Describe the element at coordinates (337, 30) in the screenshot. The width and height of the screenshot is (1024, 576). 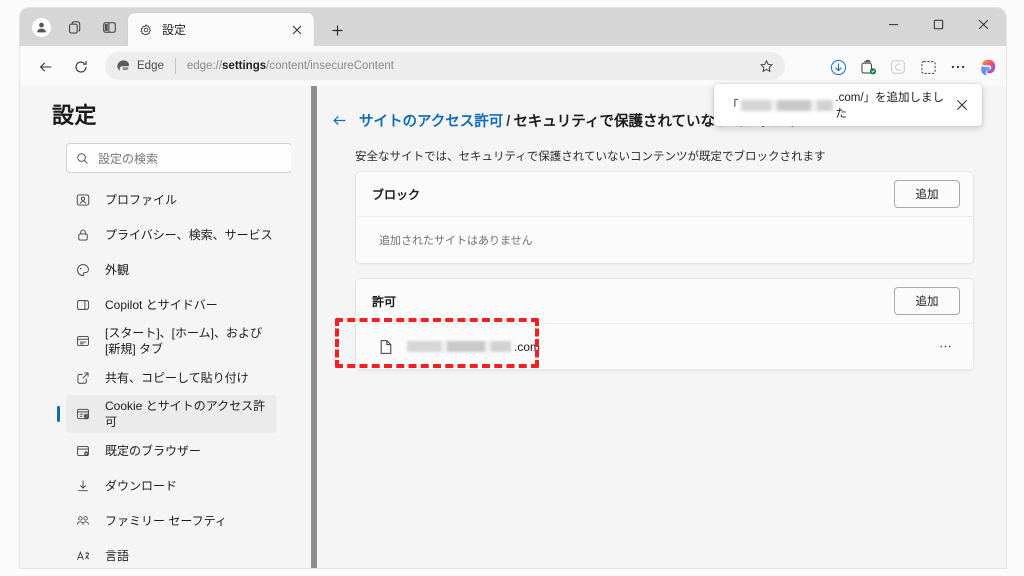
I see `new-tab-button` at that location.